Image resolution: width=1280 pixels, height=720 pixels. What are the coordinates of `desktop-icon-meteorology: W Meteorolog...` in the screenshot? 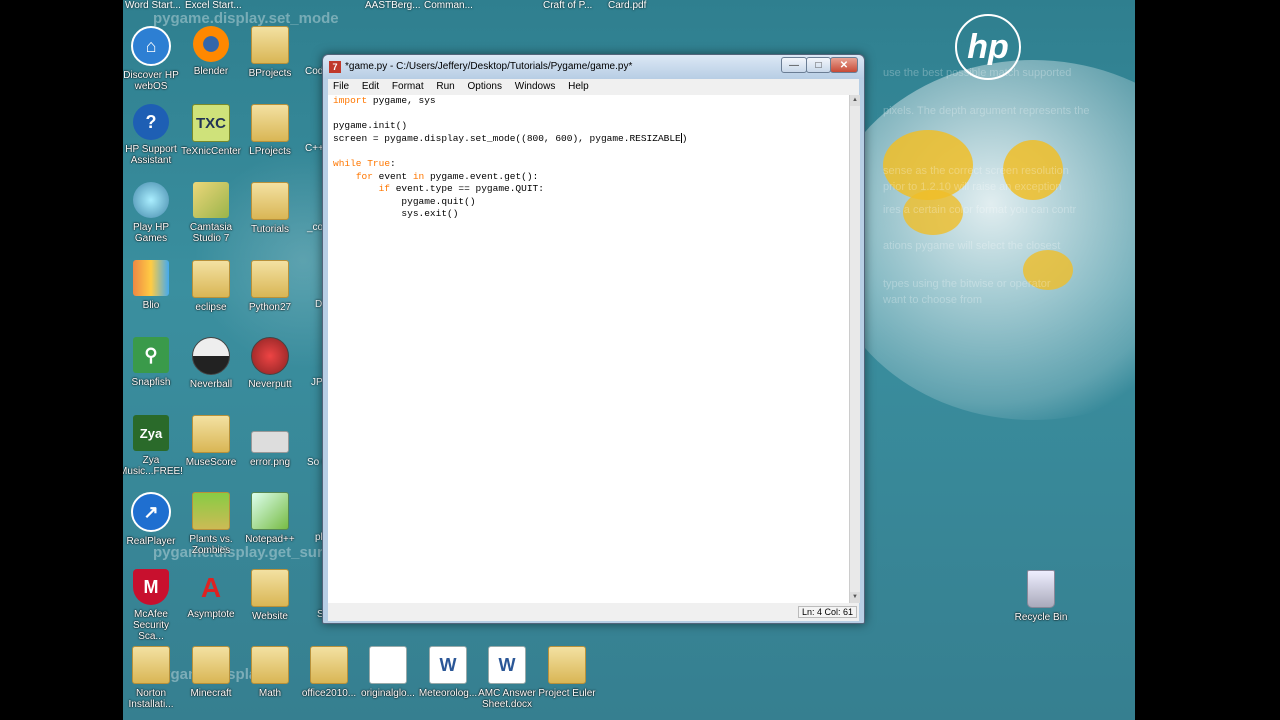 It's located at (448, 672).